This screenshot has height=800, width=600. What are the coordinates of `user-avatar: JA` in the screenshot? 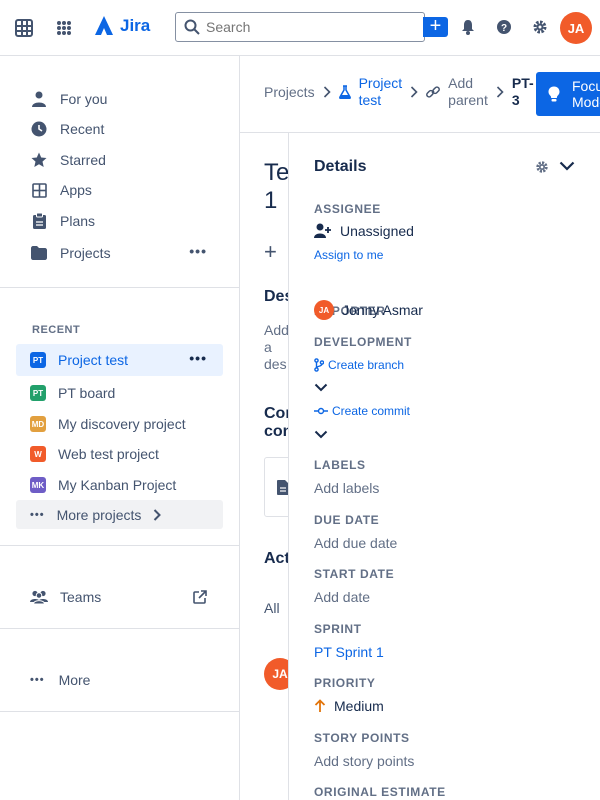 It's located at (576, 28).